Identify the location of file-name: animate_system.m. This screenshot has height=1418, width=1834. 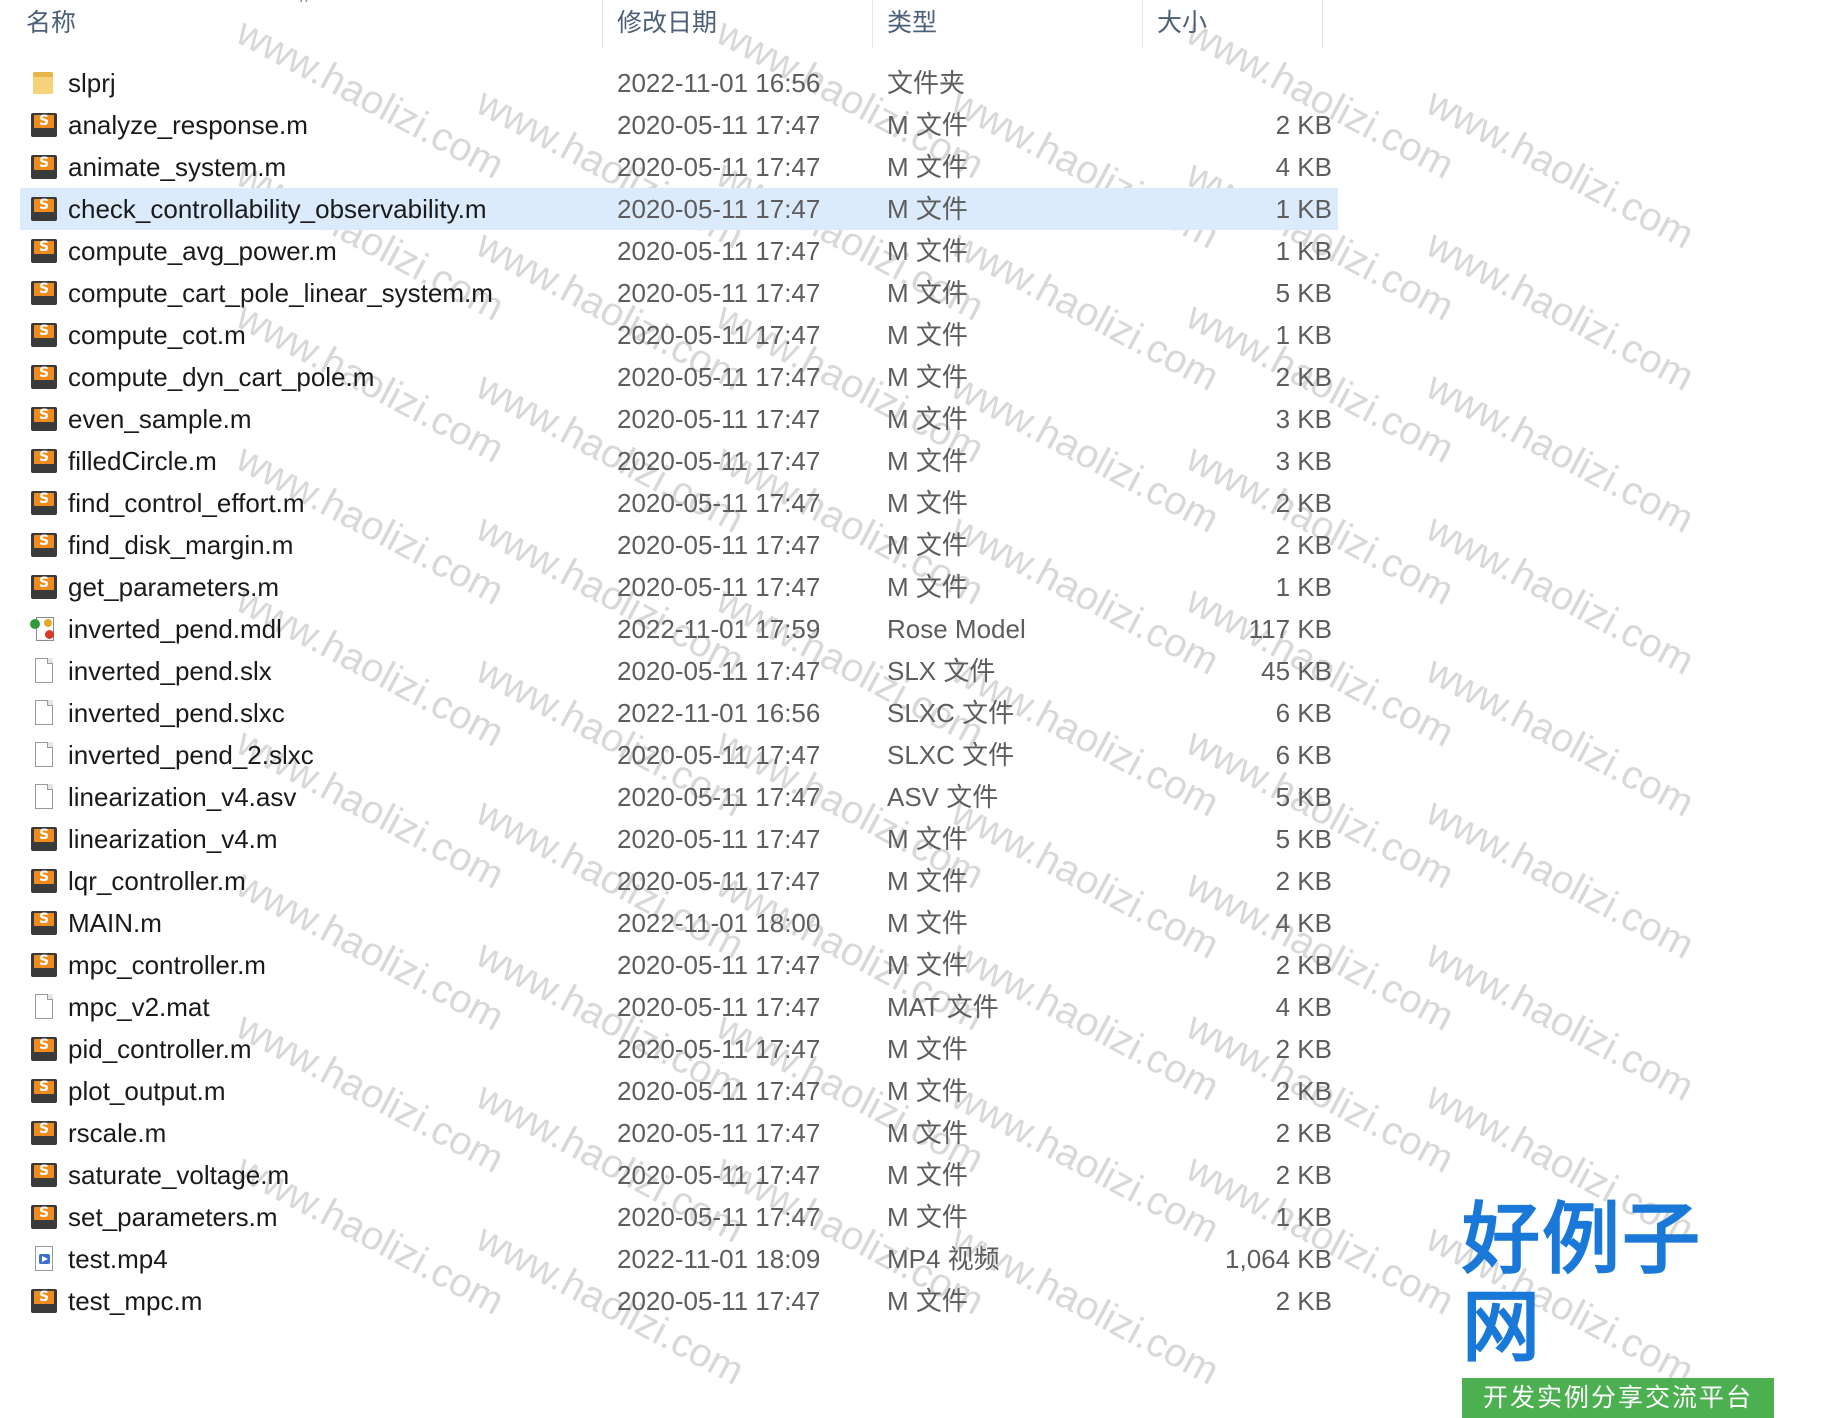
(177, 167).